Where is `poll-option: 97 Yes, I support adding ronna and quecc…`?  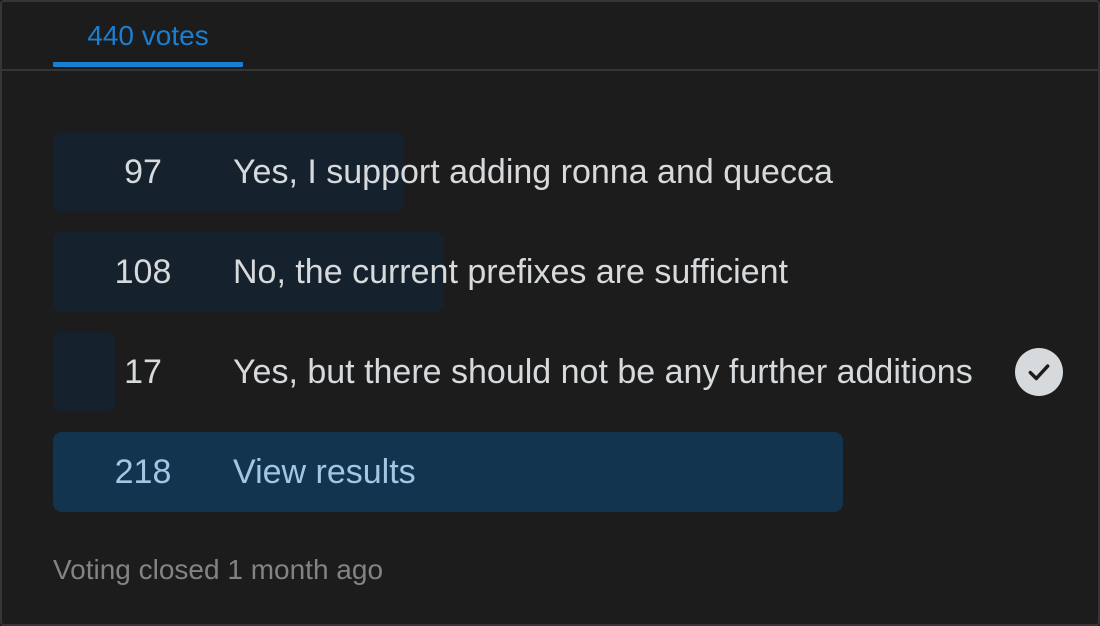
poll-option: 97 Yes, I support adding ronna and quecc… is located at coordinates (573, 172).